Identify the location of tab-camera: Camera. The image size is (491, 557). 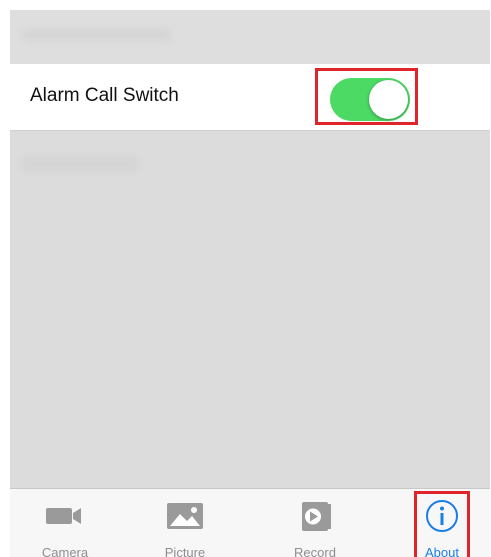
(65, 523).